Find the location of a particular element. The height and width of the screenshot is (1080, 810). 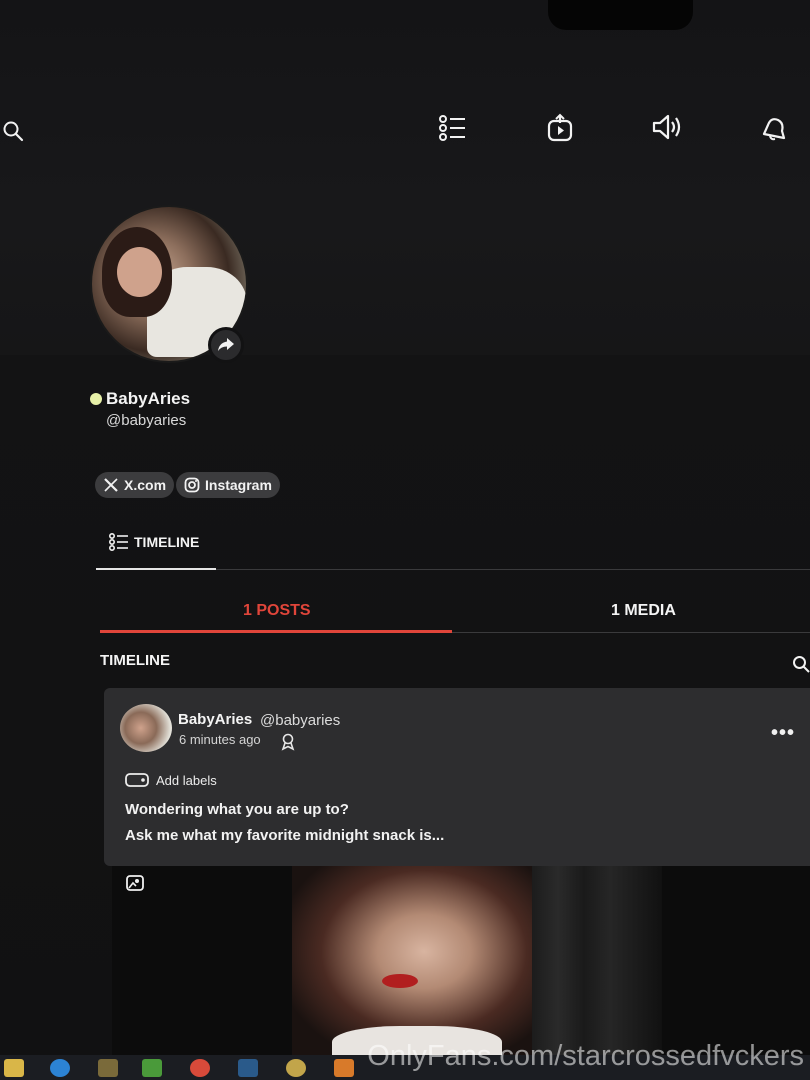

watermark-text: OnlyFans.com/starcrossedfvckers is located at coordinates (585, 1056).